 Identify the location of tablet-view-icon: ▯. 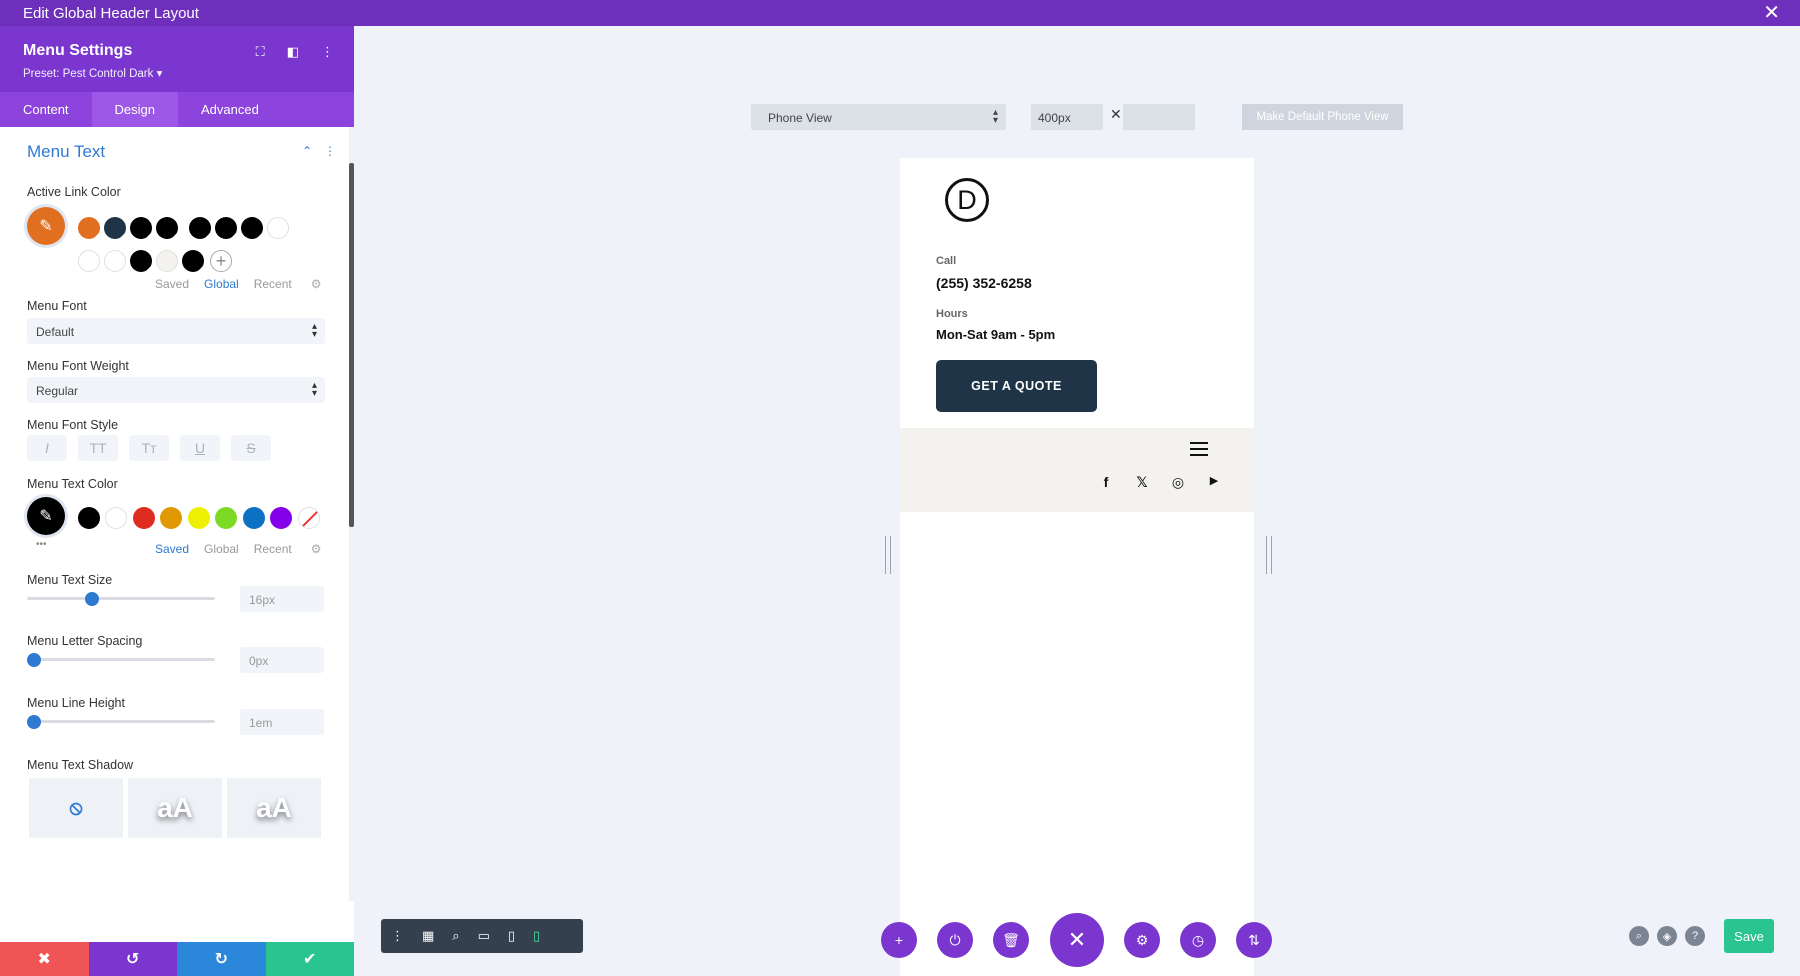
(511, 936).